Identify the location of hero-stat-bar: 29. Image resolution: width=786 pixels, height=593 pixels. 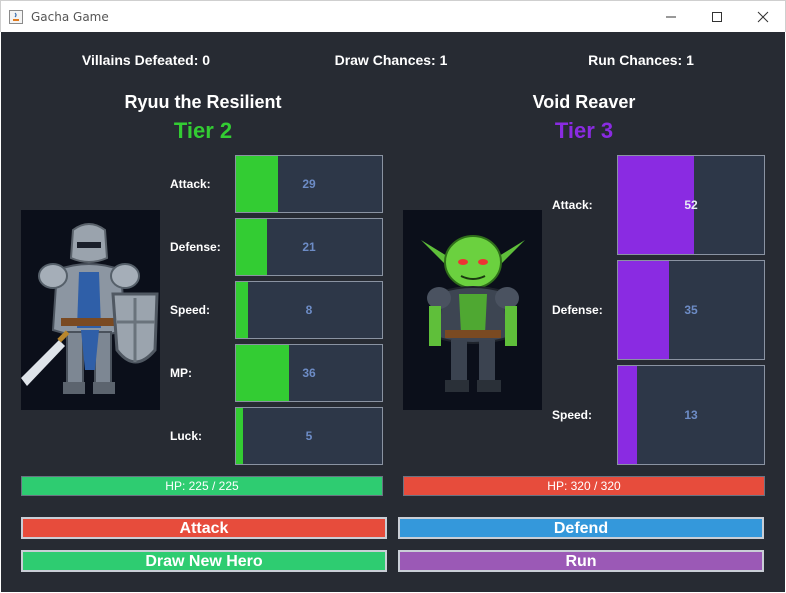
(309, 184).